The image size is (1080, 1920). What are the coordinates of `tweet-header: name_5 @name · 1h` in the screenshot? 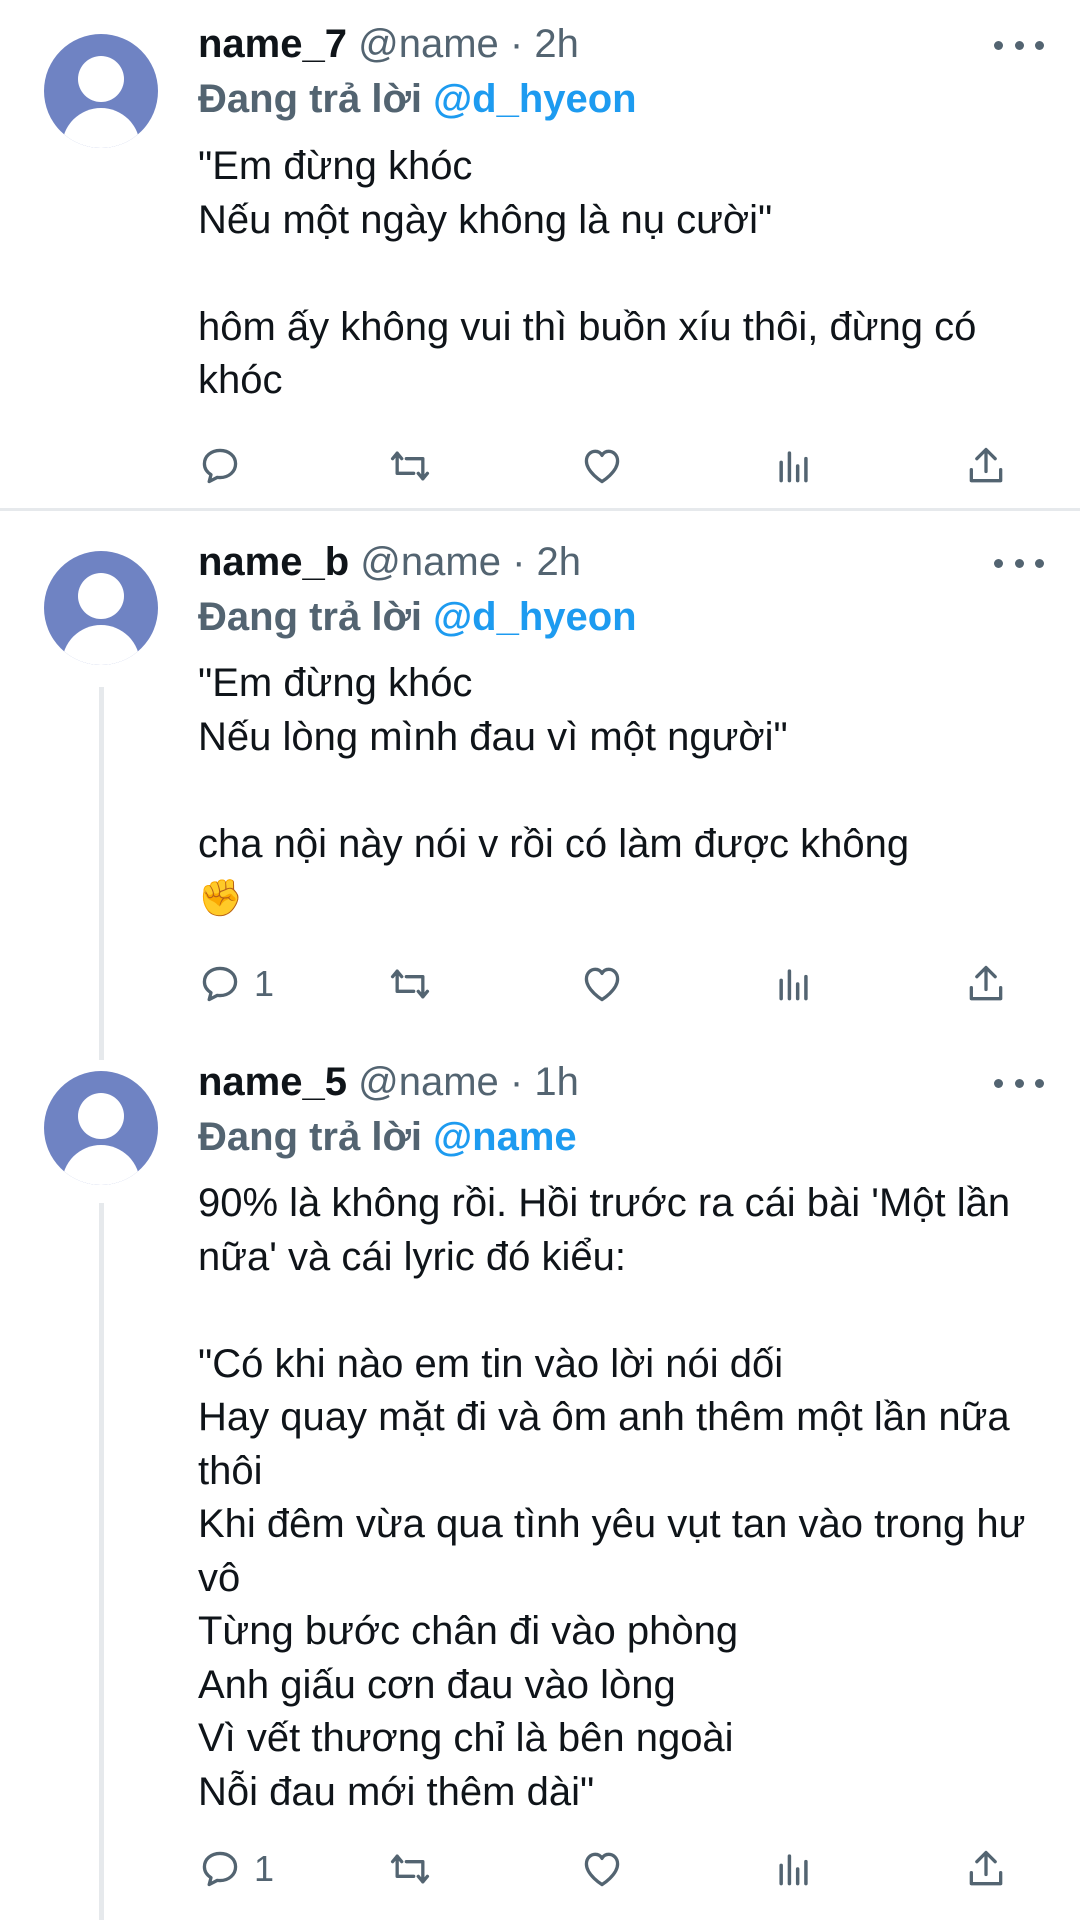 It's located at (388, 1082).